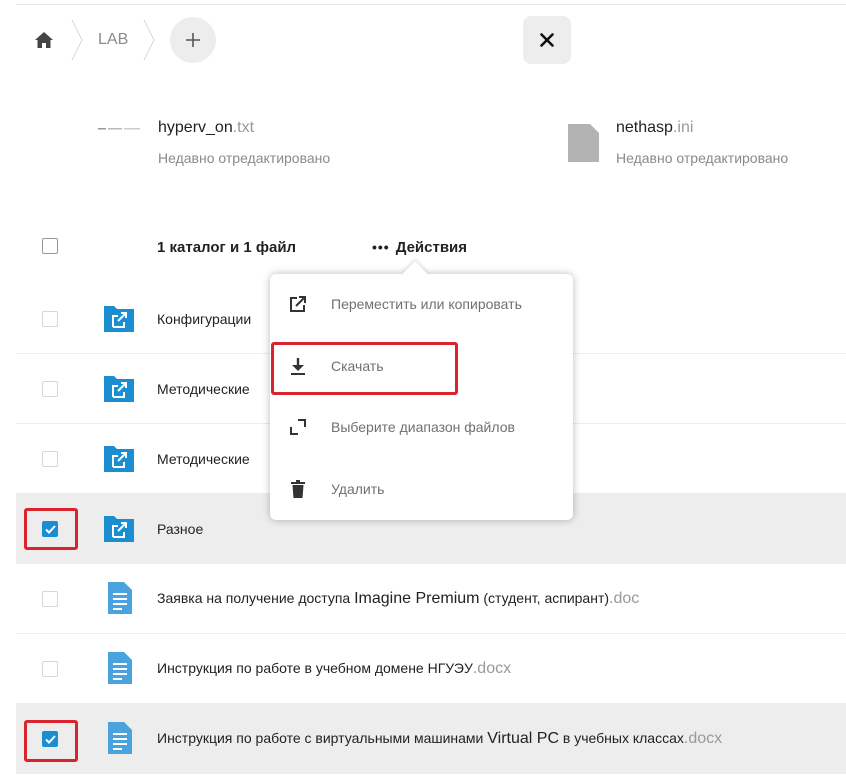  I want to click on recent-file: hyperv_on.txt Недавно отредактировано, so click(214, 142).